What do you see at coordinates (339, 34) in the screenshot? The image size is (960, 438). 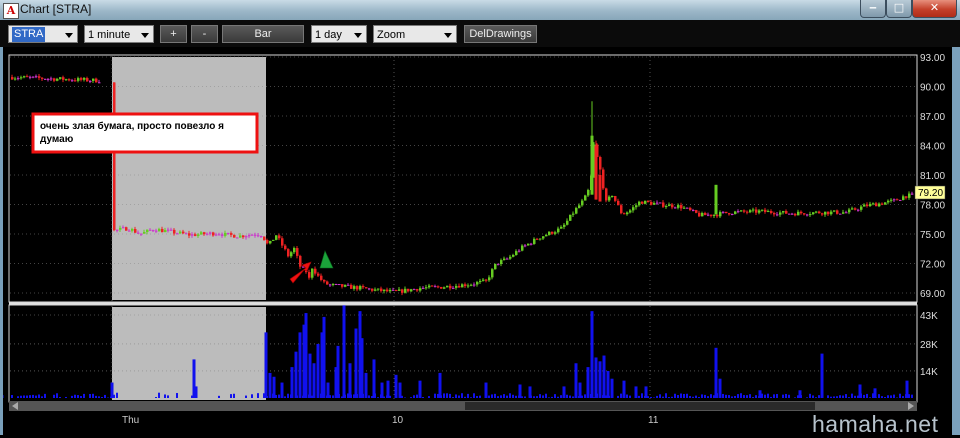 I see `period-select: 1 day` at bounding box center [339, 34].